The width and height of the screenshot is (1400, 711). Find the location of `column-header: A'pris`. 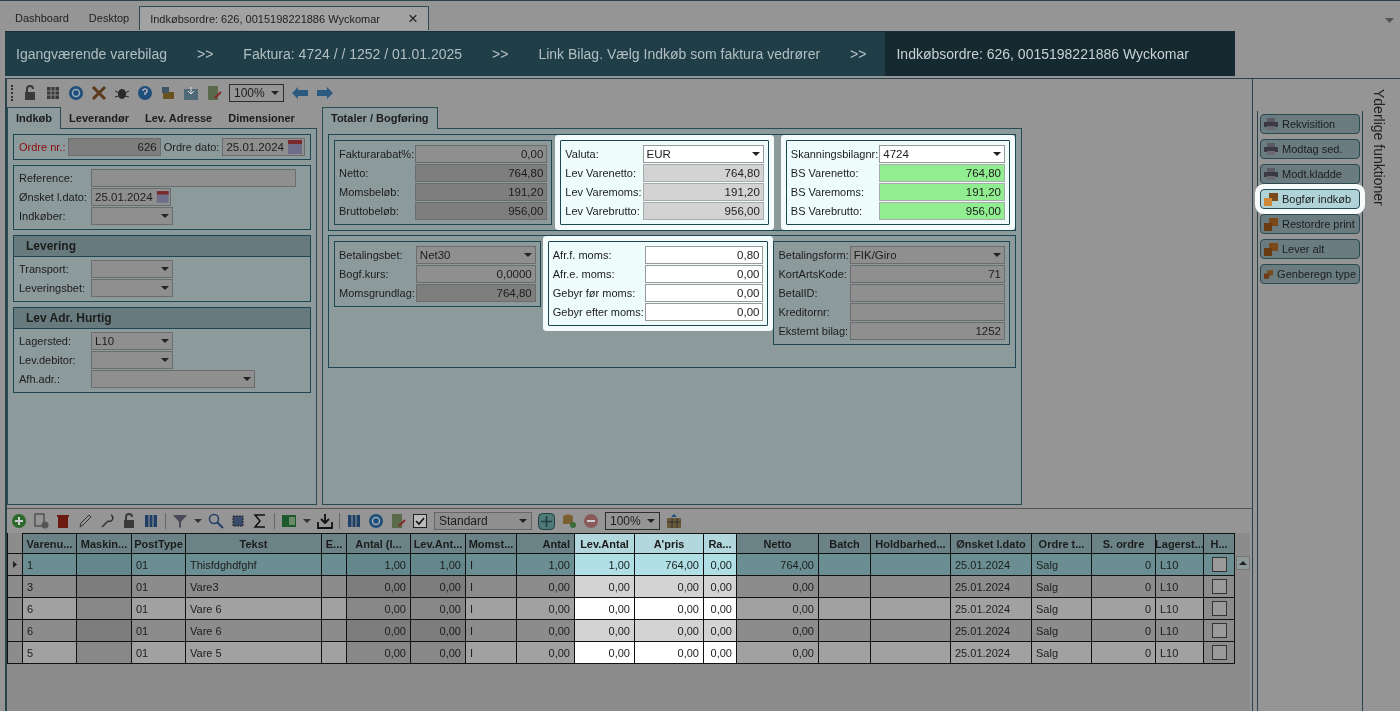

column-header: A'pris is located at coordinates (669, 543).